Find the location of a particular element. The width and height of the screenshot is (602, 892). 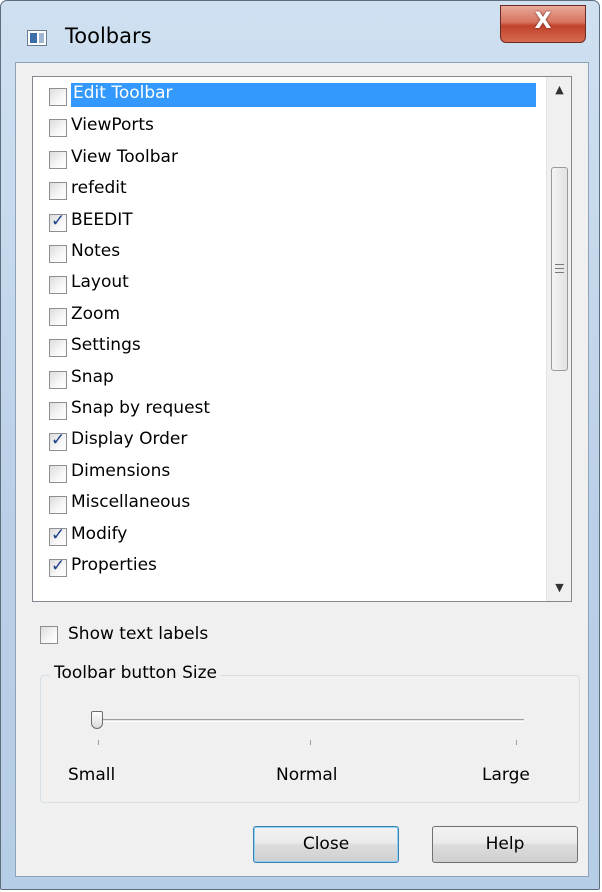

help-button: Help is located at coordinates (505, 844).